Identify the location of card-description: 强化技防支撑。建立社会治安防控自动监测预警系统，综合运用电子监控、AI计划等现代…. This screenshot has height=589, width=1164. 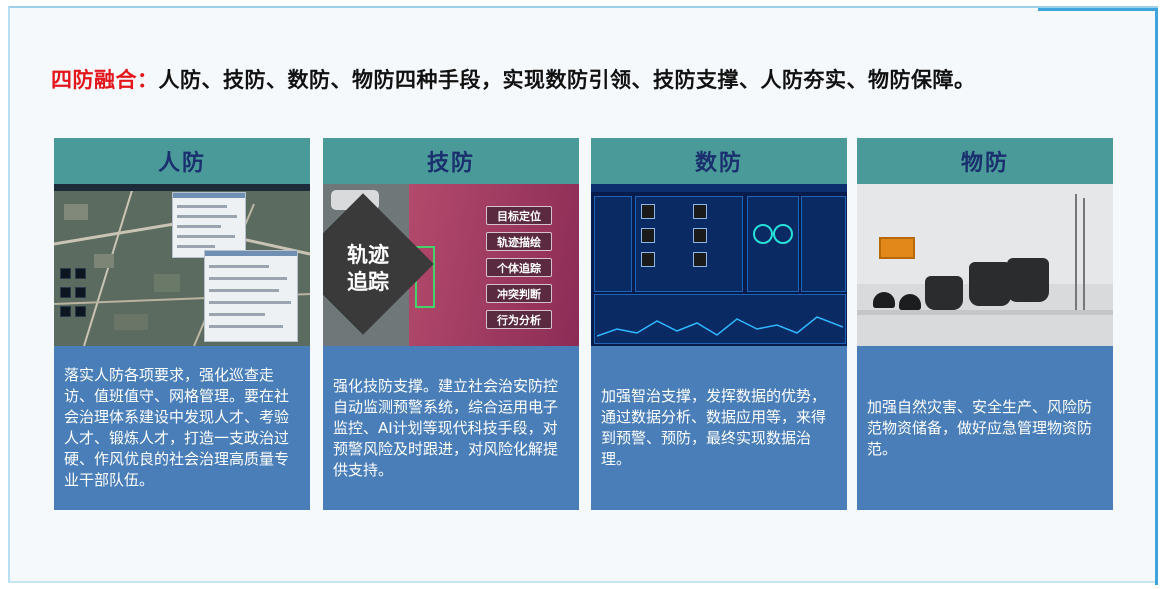
(451, 428).